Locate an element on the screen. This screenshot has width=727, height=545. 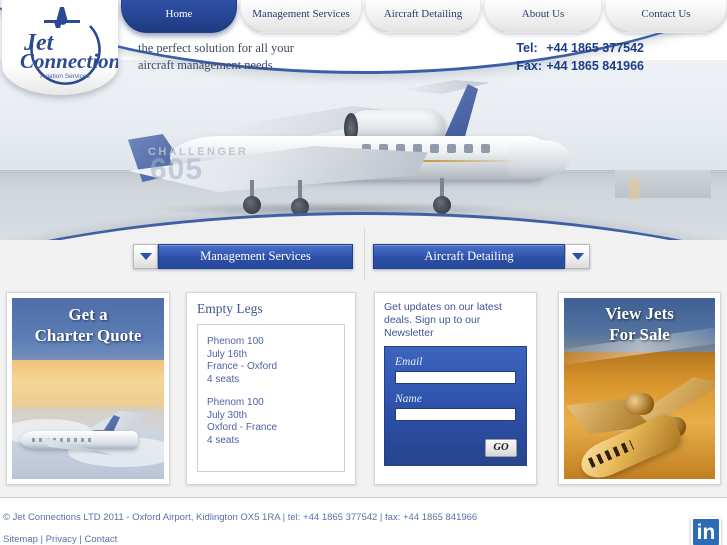
linkedin-icon: in is located at coordinates (706, 531).